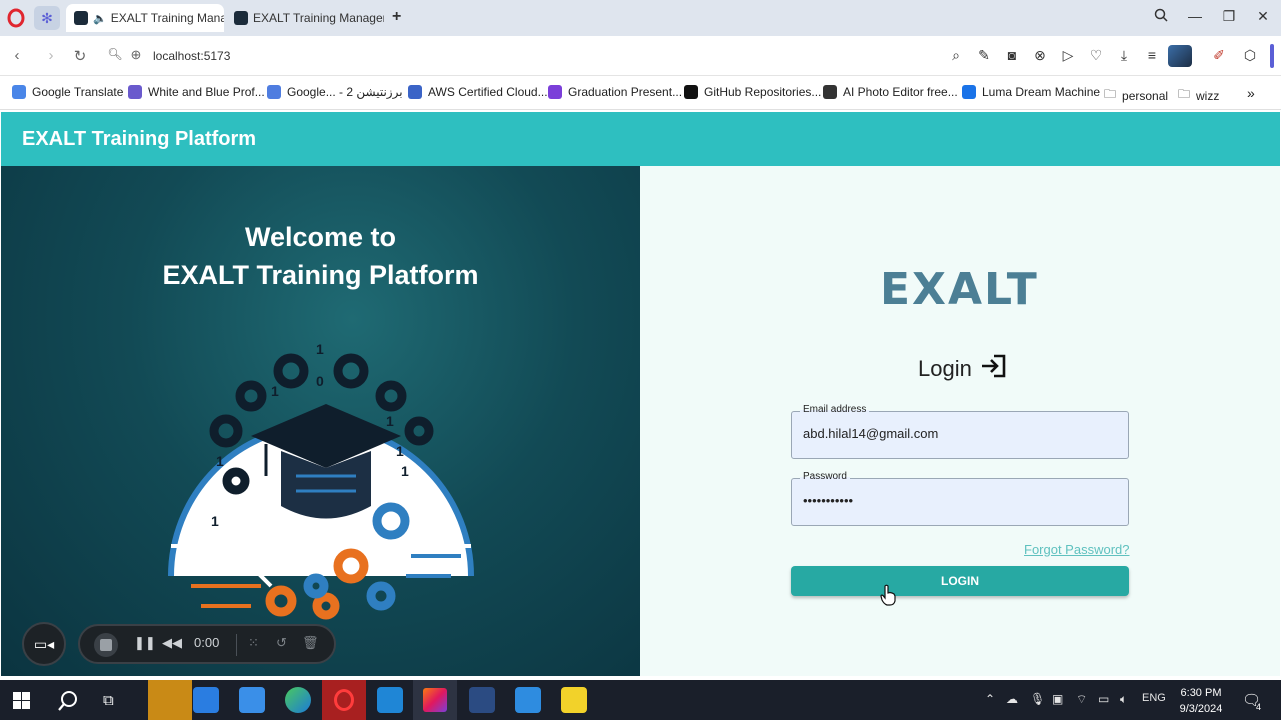  I want to click on tab-exalt-2: EXALT Training Manageme, so click(305, 18).